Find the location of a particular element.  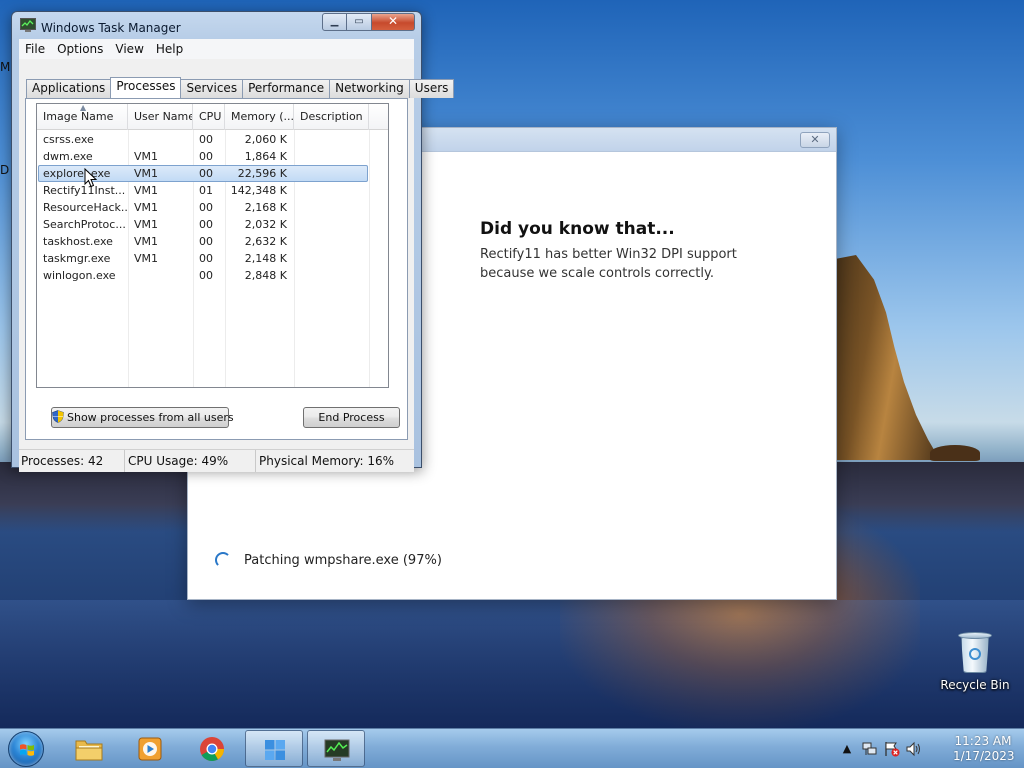

process-row: dwm.exe VM1 00 1,864 K is located at coordinates (212, 156).